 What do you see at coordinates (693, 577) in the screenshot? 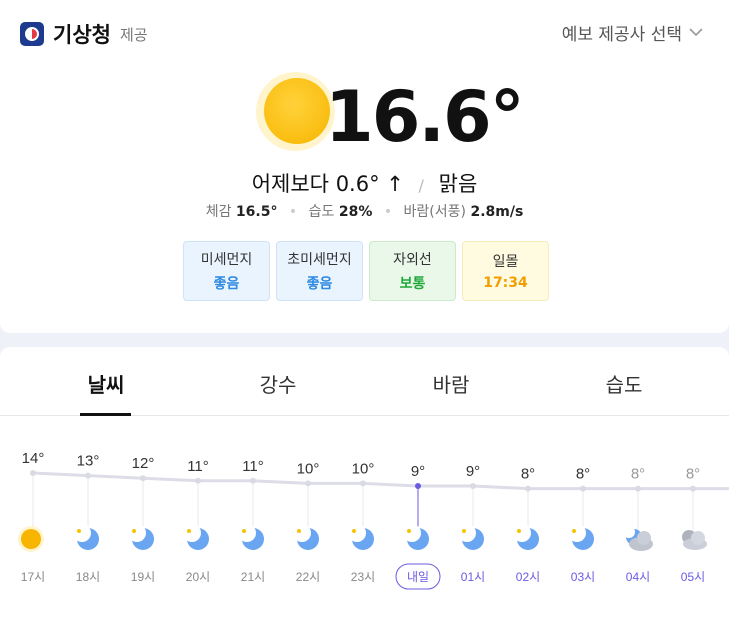
I see `hour-label: 05시` at bounding box center [693, 577].